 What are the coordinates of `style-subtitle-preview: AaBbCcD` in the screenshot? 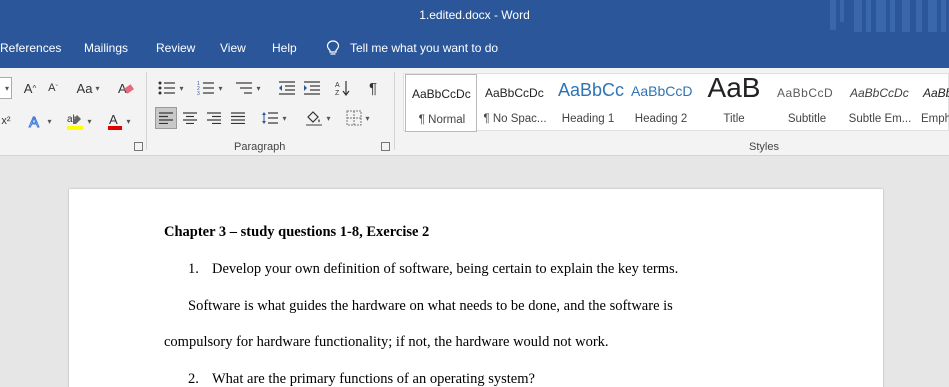 It's located at (805, 93).